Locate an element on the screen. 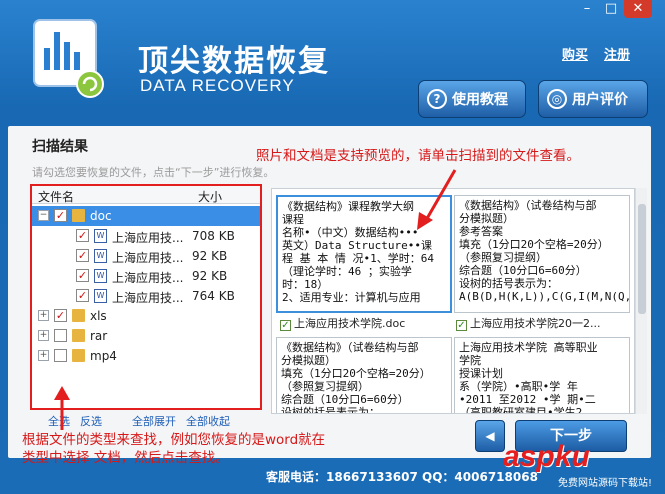  watermark-sub: 免费网站源码下载站! is located at coordinates (605, 483).